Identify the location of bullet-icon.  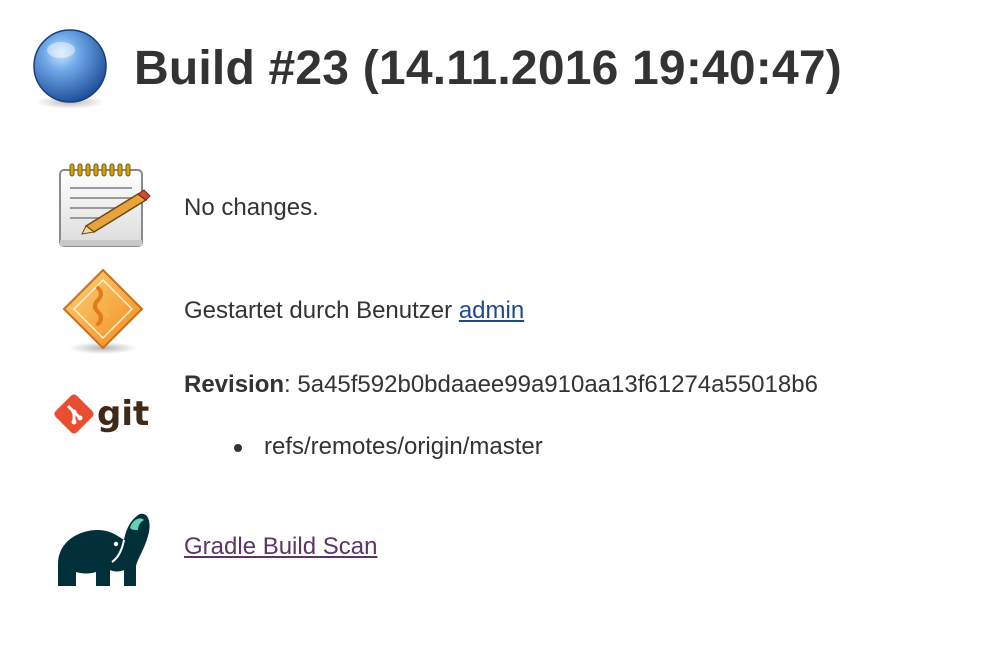
(238, 448).